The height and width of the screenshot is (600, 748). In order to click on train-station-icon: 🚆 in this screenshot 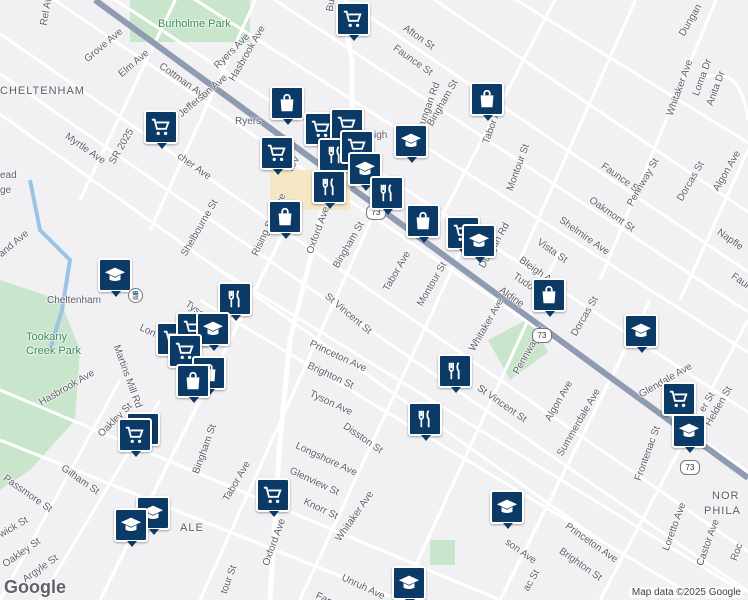, I will do `click(135, 295)`.